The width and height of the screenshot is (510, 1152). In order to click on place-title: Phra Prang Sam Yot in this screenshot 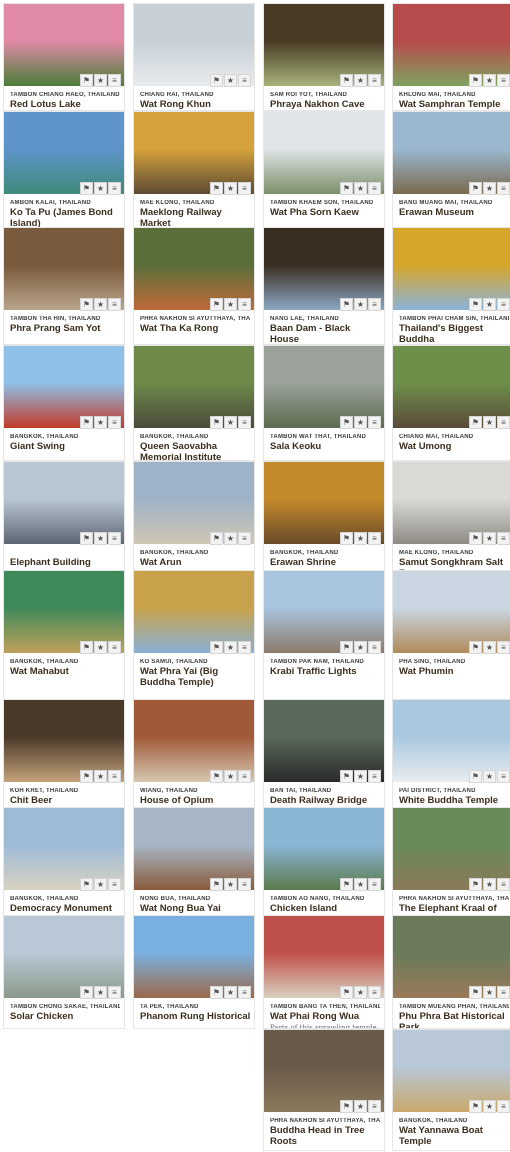, I will do `click(65, 329)`.